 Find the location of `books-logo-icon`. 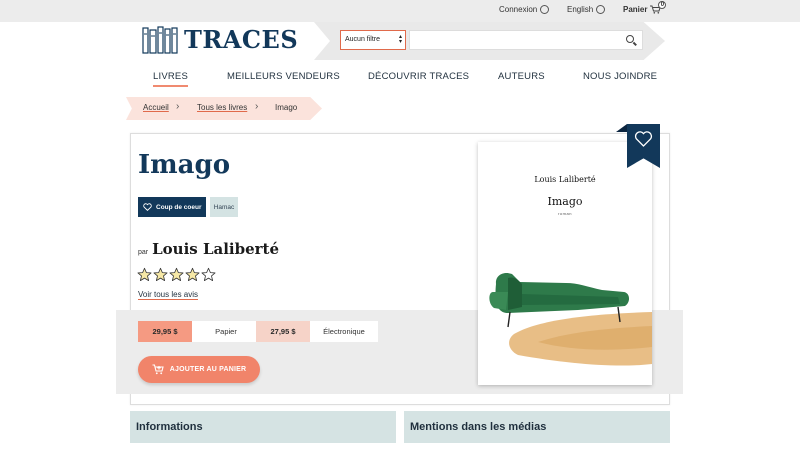

books-logo-icon is located at coordinates (160, 40).